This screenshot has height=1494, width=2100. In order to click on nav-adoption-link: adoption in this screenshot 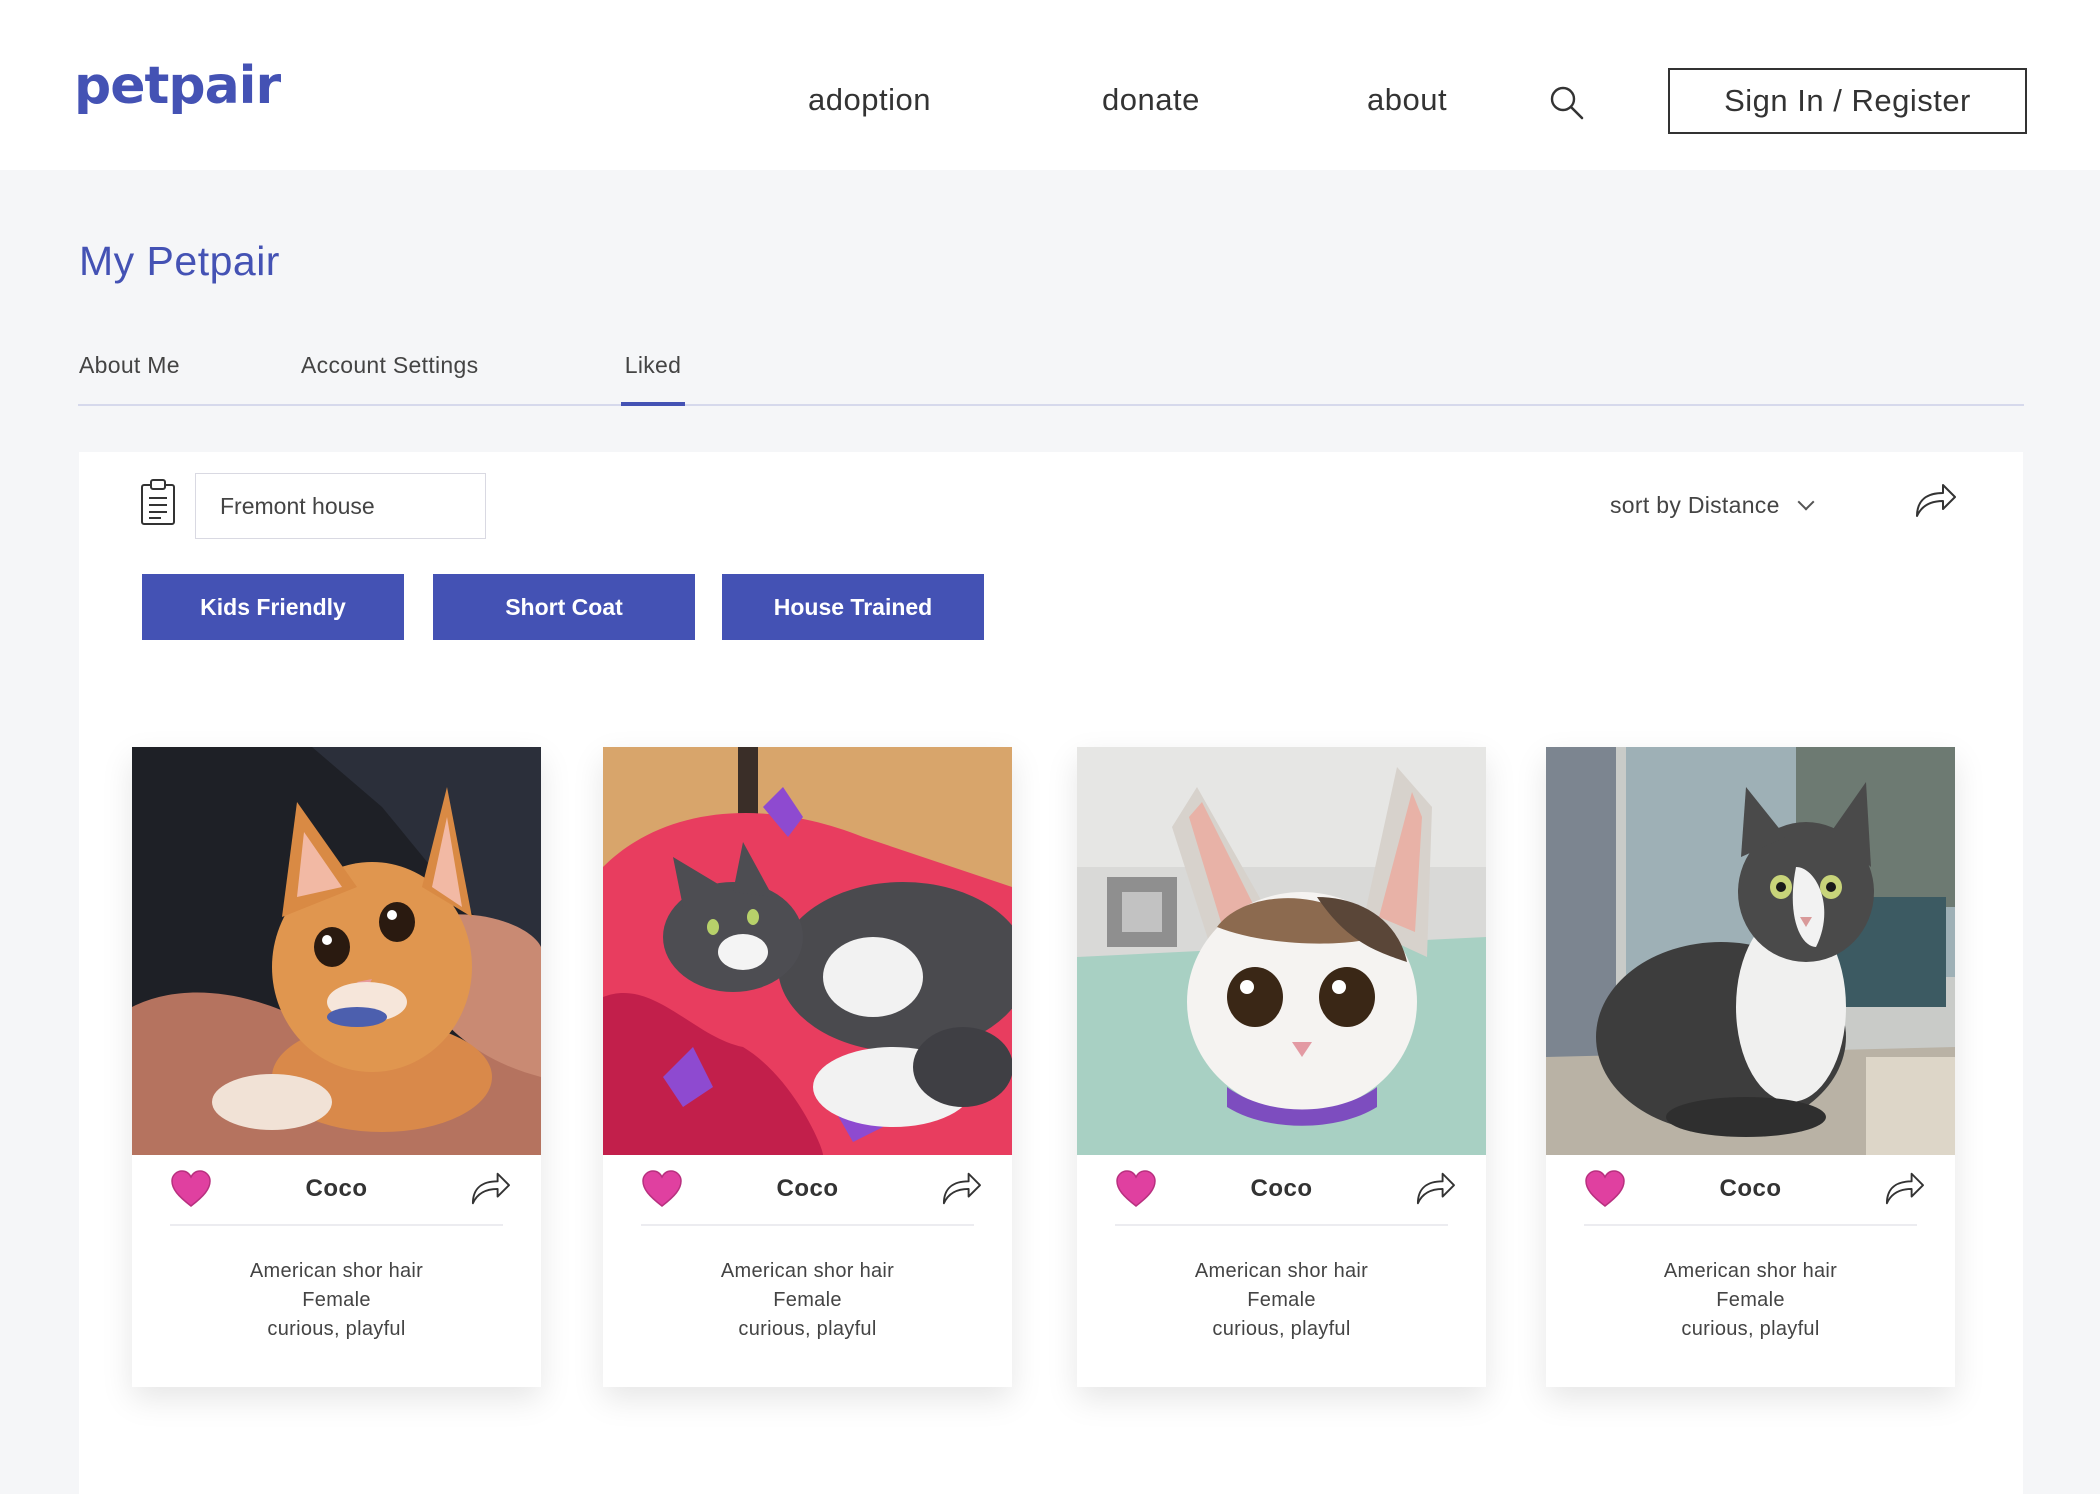, I will do `click(869, 100)`.